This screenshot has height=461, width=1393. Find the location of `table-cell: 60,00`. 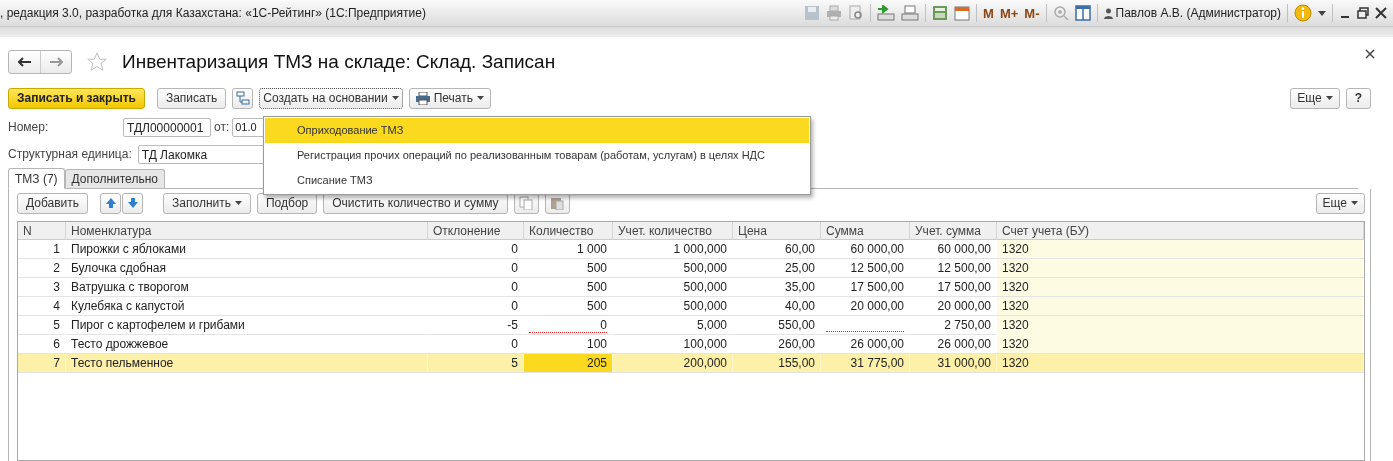

table-cell: 60,00 is located at coordinates (777, 249).